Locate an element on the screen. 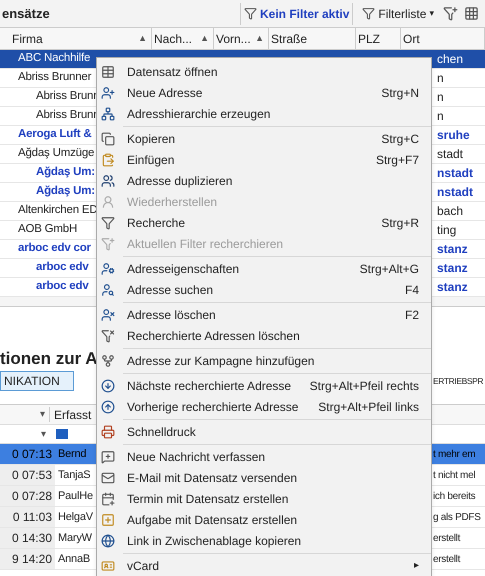 Image resolution: width=485 pixels, height=576 pixels. panel-title: ensätze is located at coordinates (26, 13).